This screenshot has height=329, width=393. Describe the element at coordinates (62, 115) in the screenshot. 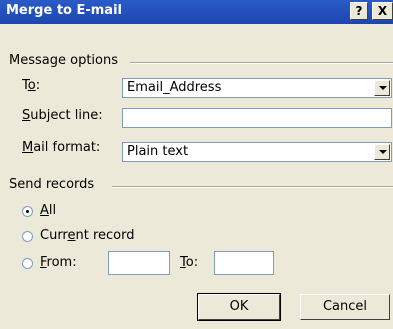

I see `subject-label: Subject line:` at that location.